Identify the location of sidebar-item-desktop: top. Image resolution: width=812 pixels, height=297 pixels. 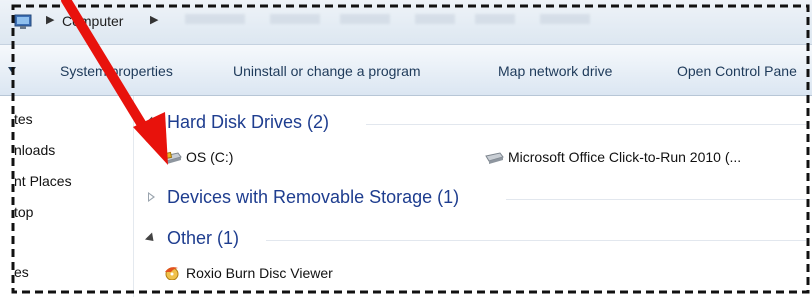
(23, 212).